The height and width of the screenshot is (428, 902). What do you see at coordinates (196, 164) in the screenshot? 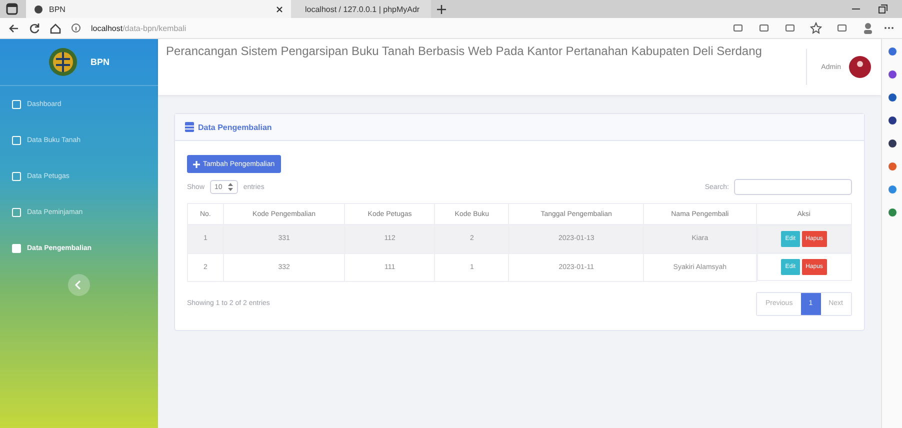
I see `plus-icon` at bounding box center [196, 164].